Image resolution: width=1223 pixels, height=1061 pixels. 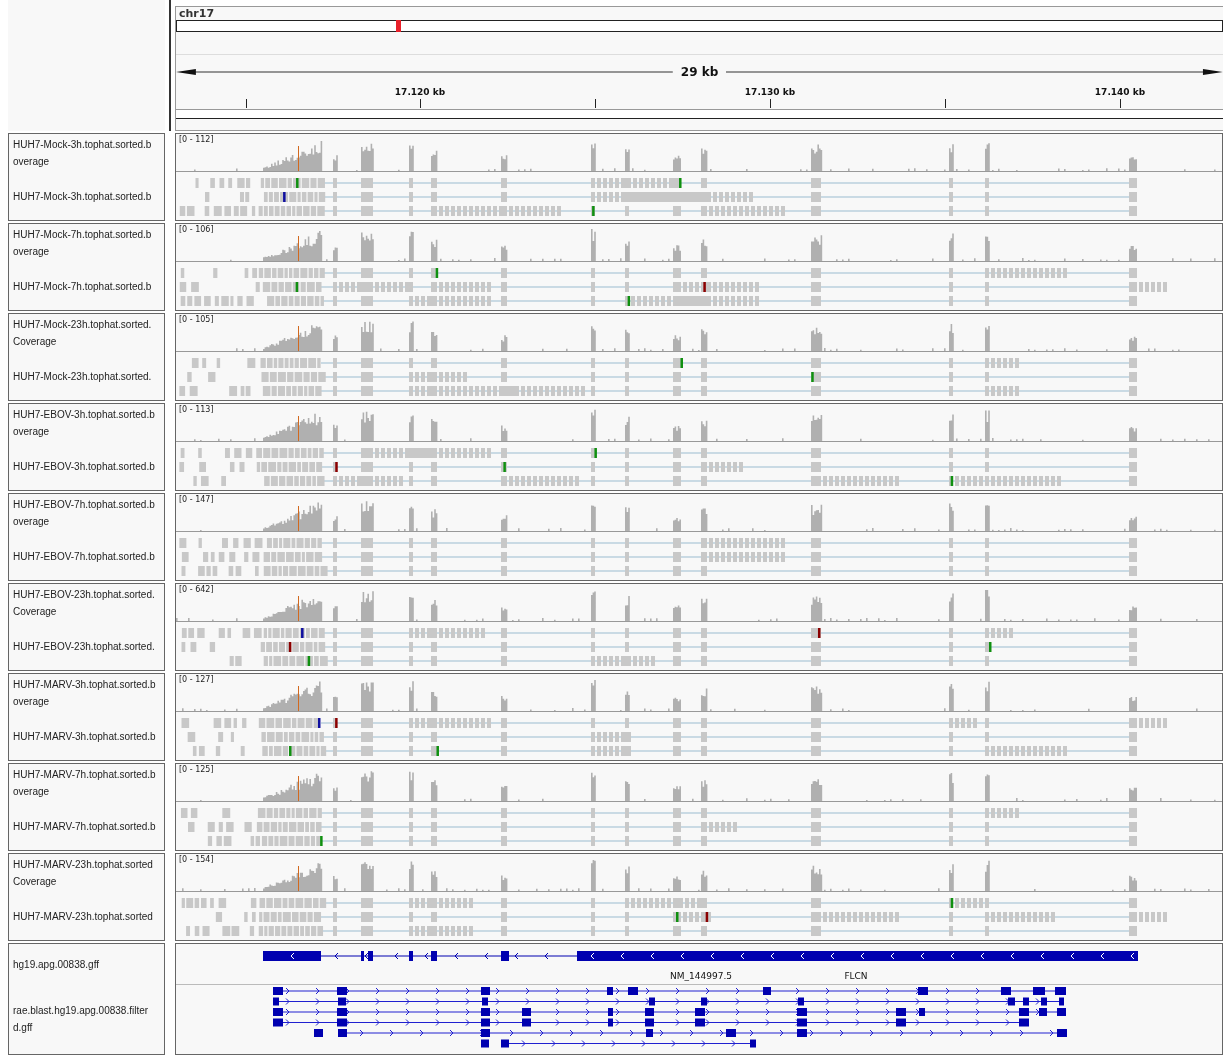 I want to click on track-name: HUH7-EBOV-7h.tophat.sorted.b, so click(x=84, y=556).